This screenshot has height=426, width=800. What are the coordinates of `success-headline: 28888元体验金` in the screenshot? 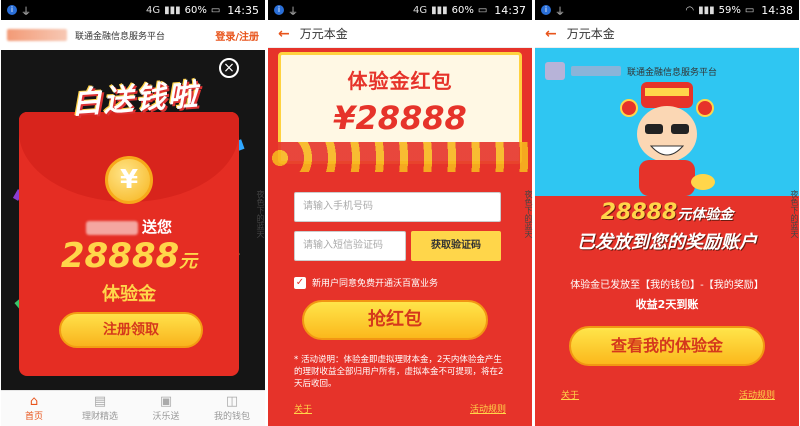 It's located at (667, 212).